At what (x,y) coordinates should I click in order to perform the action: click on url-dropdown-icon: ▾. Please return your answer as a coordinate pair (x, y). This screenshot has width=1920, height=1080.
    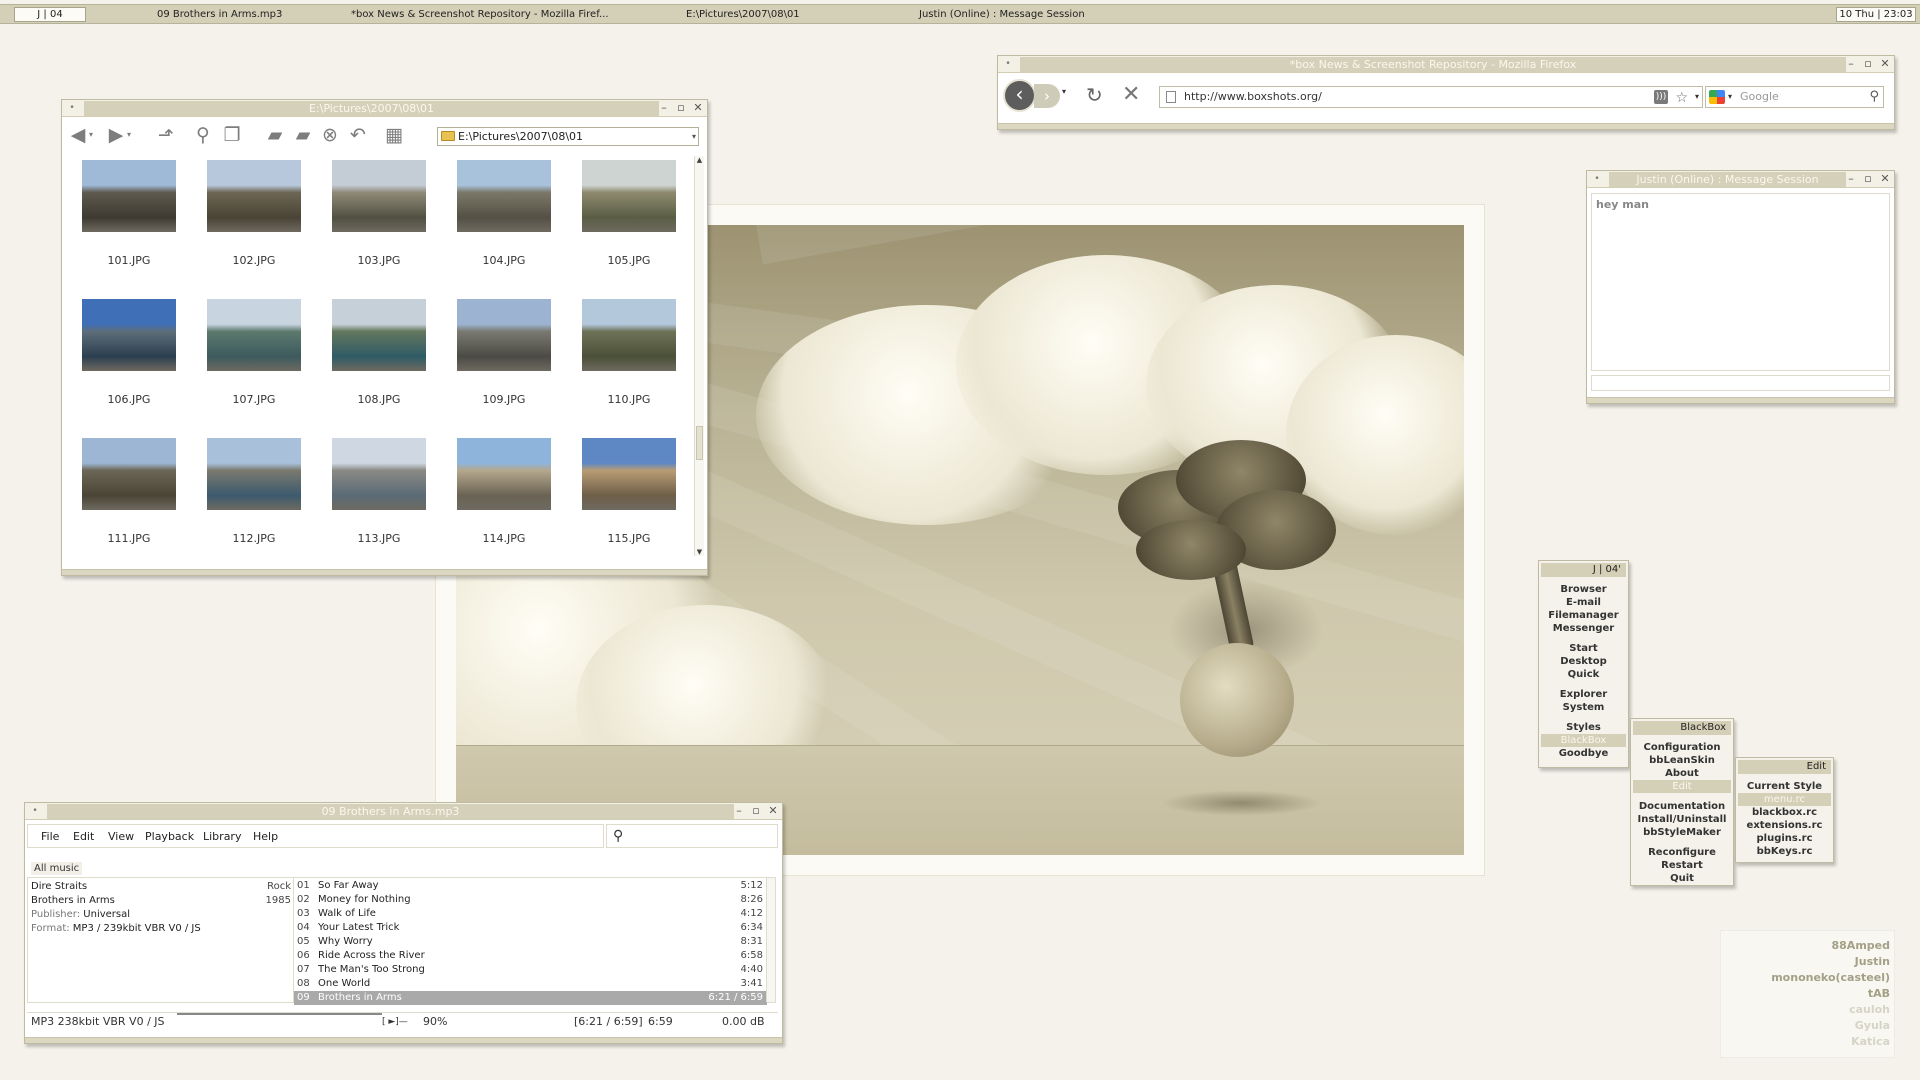
    Looking at the image, I should click on (1697, 97).